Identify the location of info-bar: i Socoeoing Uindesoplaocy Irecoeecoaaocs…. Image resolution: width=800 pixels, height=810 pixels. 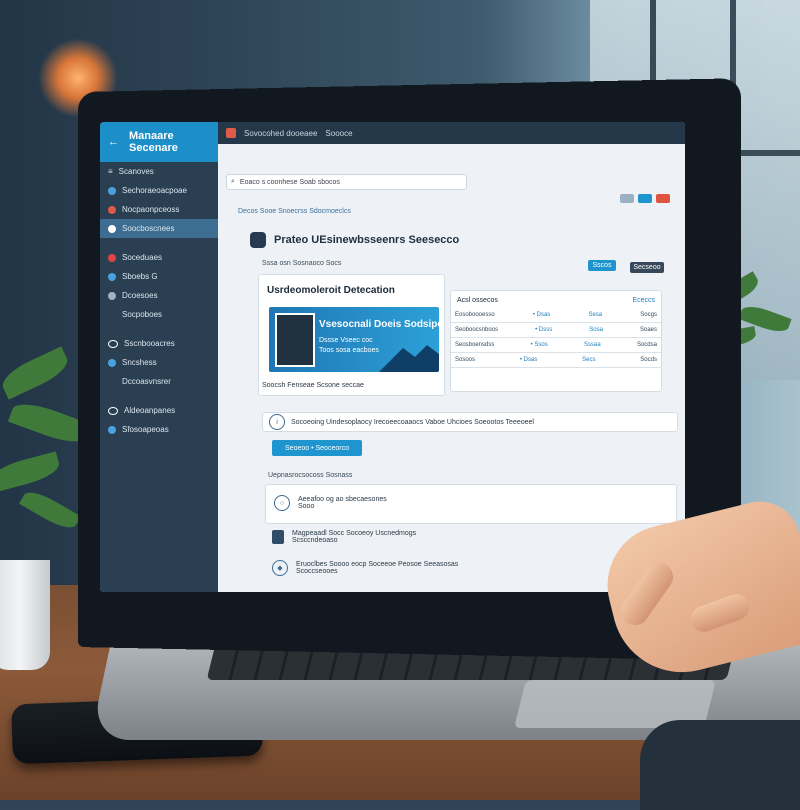
(470, 422).